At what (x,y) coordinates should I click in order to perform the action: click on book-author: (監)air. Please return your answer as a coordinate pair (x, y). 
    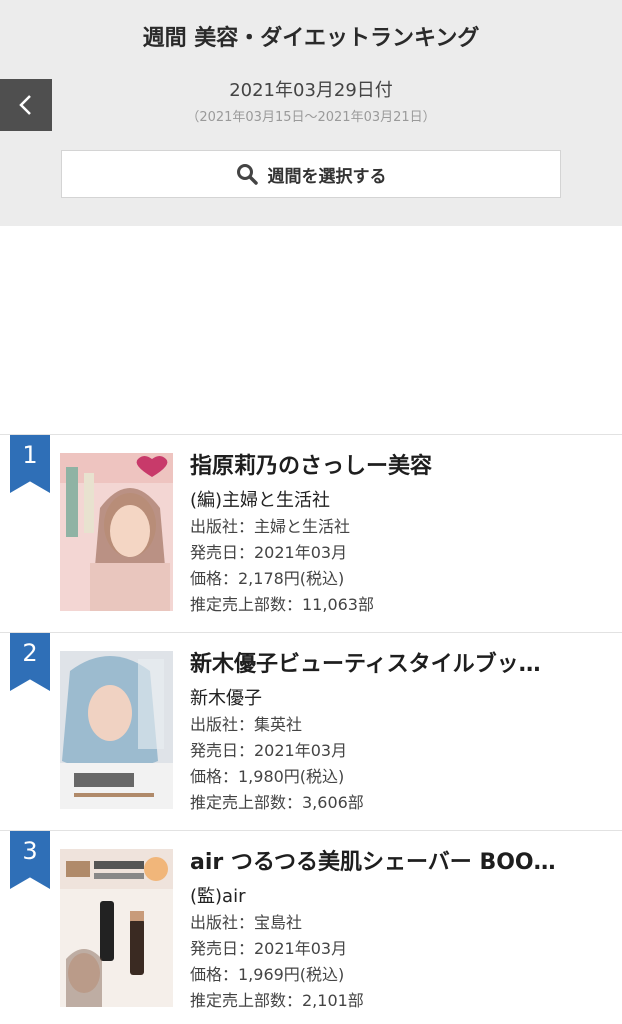
    Looking at the image, I should click on (218, 896).